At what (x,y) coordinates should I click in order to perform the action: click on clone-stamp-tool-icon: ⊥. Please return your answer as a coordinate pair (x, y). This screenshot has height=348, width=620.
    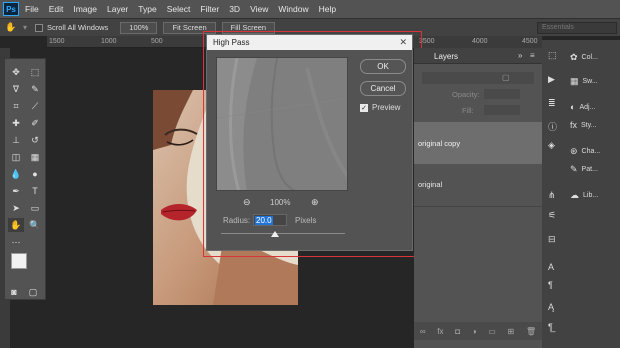
    Looking at the image, I should click on (16, 140).